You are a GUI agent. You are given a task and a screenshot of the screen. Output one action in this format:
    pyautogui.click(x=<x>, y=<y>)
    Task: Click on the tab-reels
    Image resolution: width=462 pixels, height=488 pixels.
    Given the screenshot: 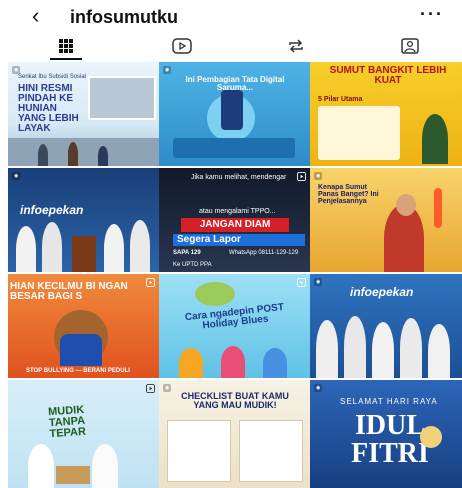 What is the action you would take?
    pyautogui.click(x=180, y=47)
    